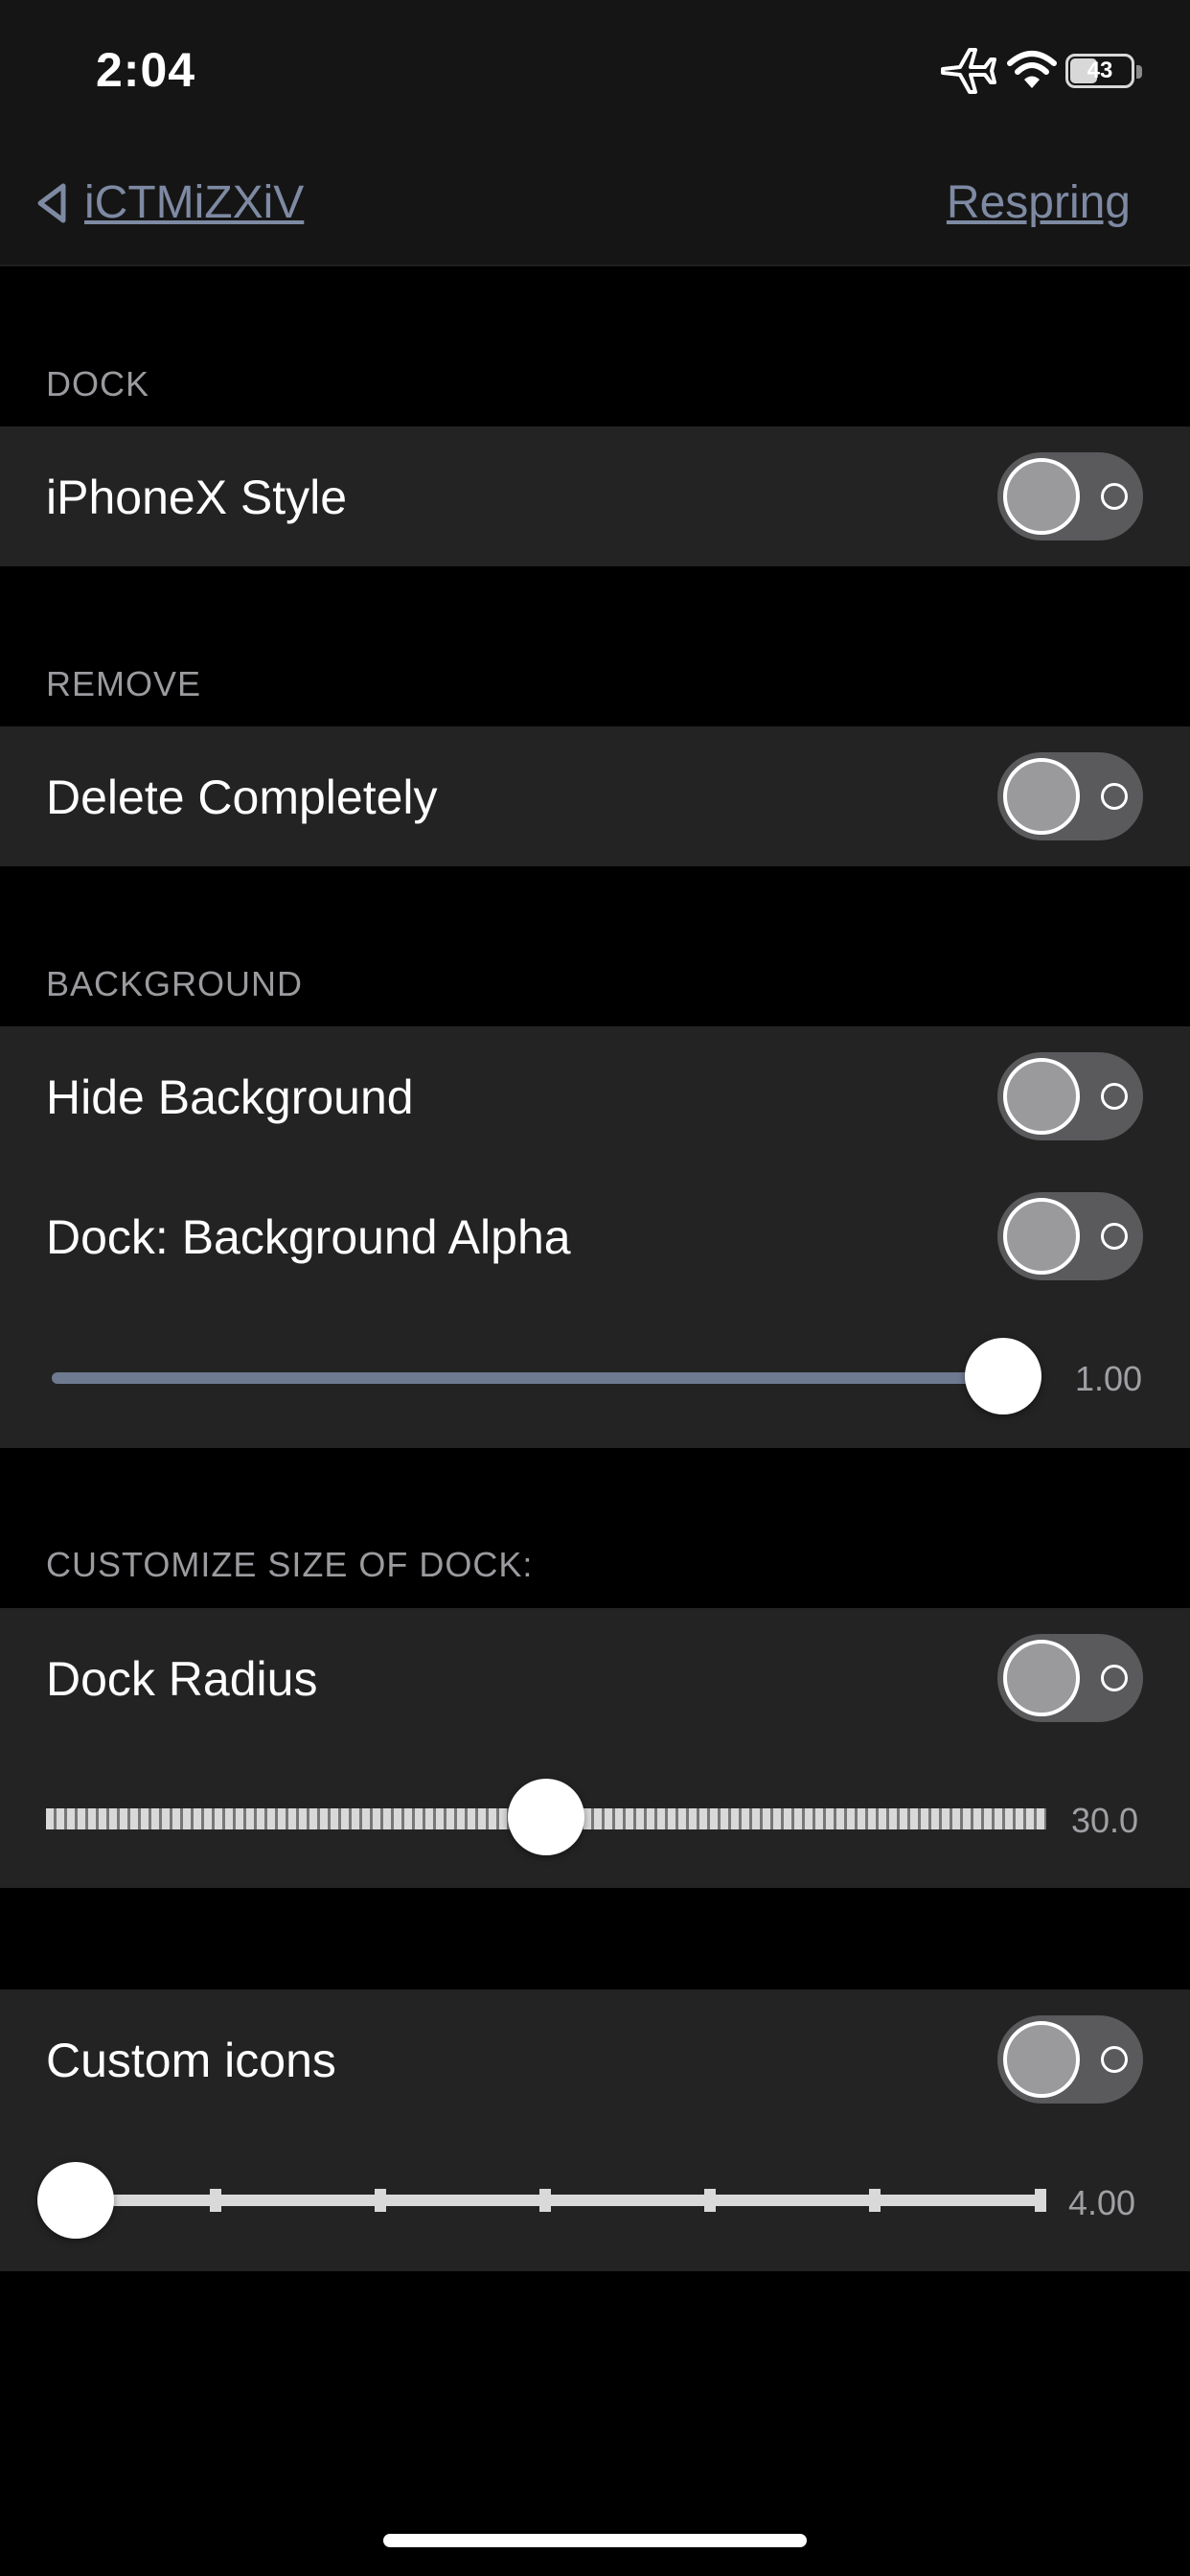 This screenshot has width=1190, height=2576. What do you see at coordinates (1070, 1678) in the screenshot?
I see `dock-radius-toggle` at bounding box center [1070, 1678].